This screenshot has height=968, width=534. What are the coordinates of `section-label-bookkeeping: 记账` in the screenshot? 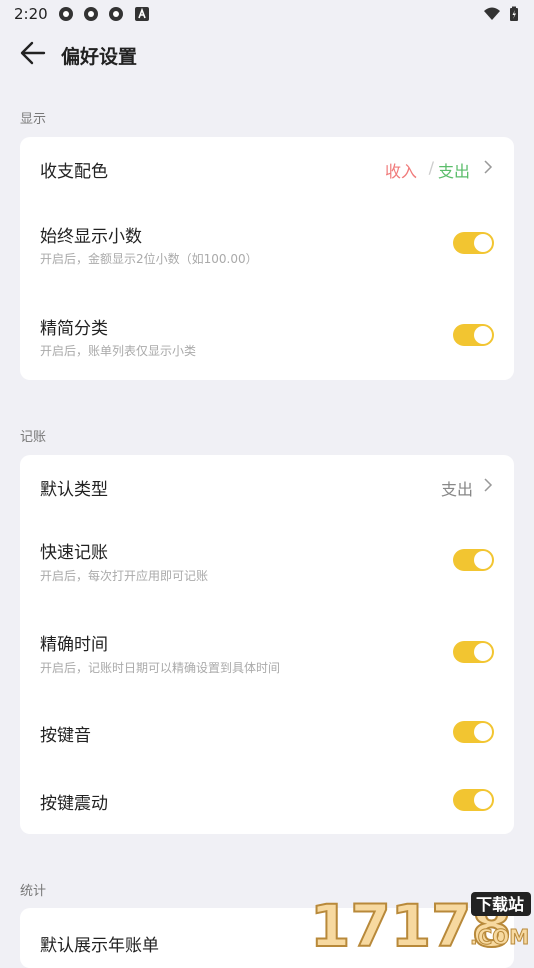 It's located at (33, 437).